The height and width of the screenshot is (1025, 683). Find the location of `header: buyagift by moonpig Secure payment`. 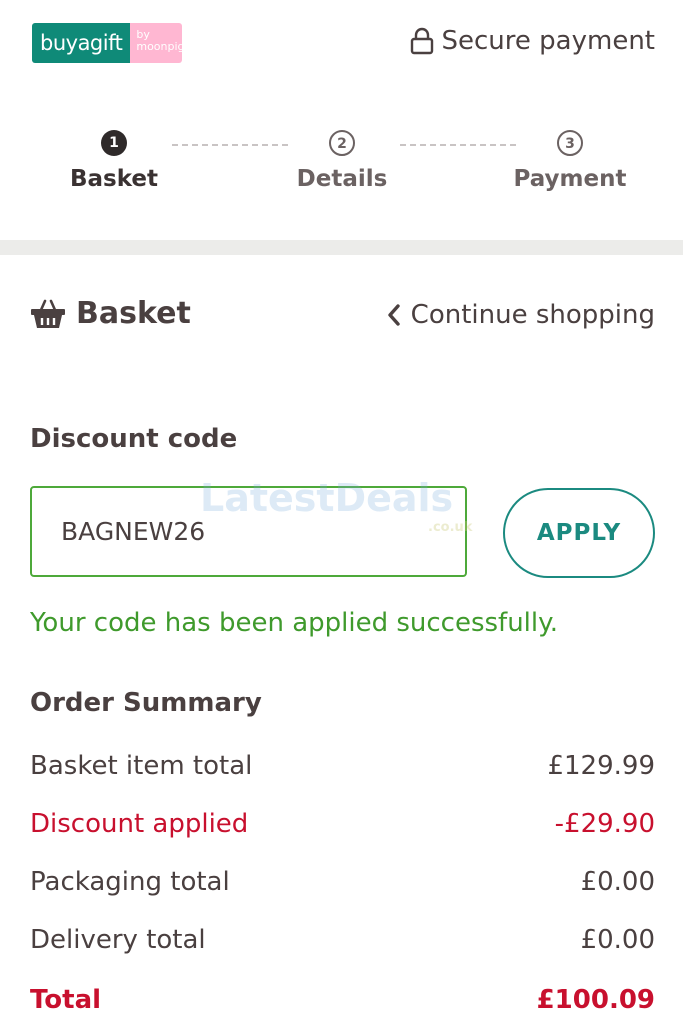

header: buyagift by moonpig Secure payment is located at coordinates (341, 45).